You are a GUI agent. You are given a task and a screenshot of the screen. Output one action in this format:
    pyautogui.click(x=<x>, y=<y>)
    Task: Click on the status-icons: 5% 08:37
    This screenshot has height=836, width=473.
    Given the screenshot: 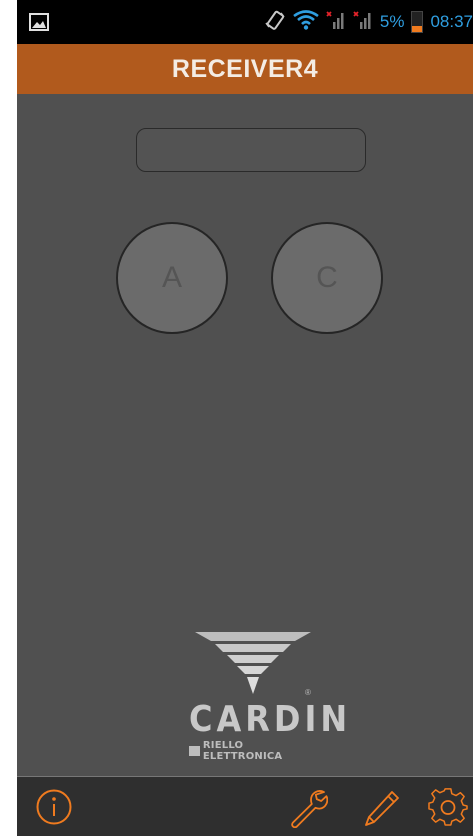 What is the action you would take?
    pyautogui.click(x=368, y=22)
    